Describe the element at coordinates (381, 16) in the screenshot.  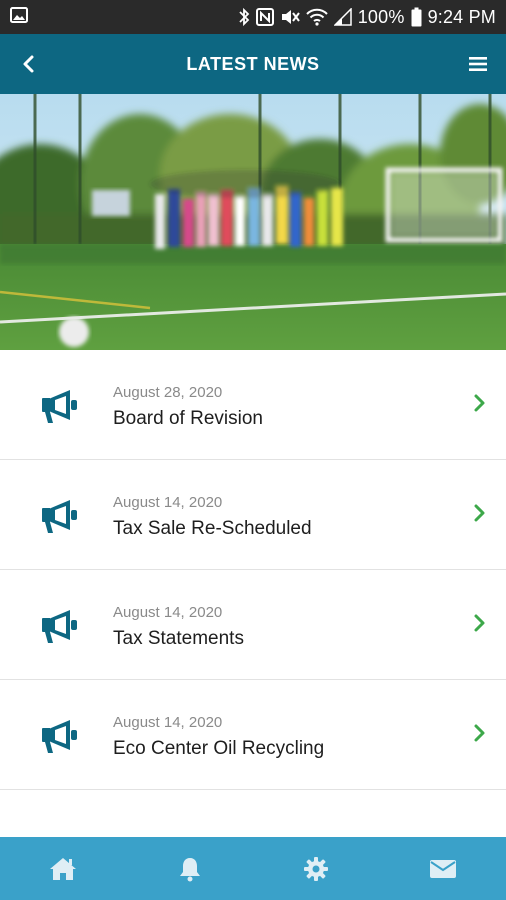
I see `battery-percent: 100%` at that location.